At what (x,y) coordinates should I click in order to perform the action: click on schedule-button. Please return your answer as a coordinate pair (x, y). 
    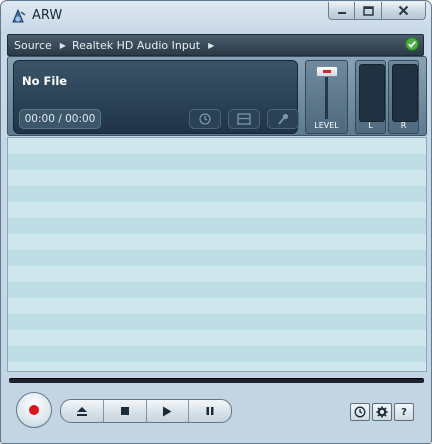
    Looking at the image, I should click on (360, 412).